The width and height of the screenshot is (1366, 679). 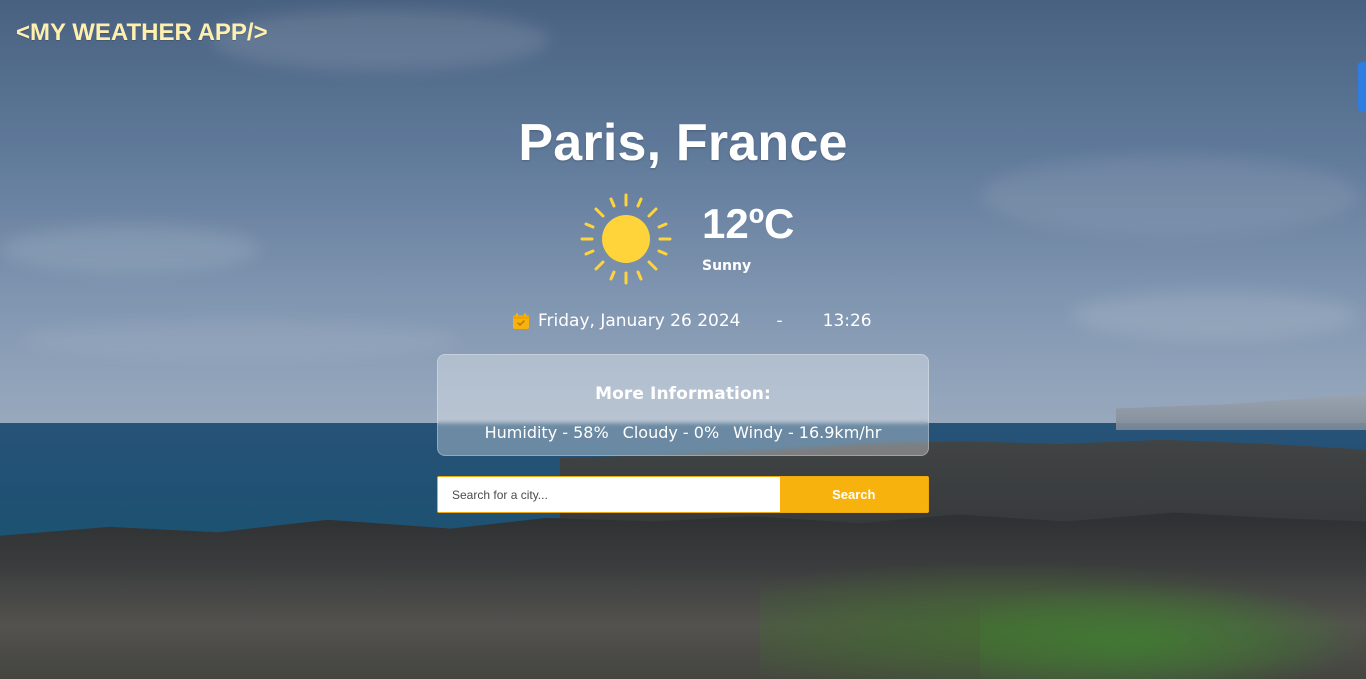 I want to click on time-text: 13:26, so click(x=847, y=321).